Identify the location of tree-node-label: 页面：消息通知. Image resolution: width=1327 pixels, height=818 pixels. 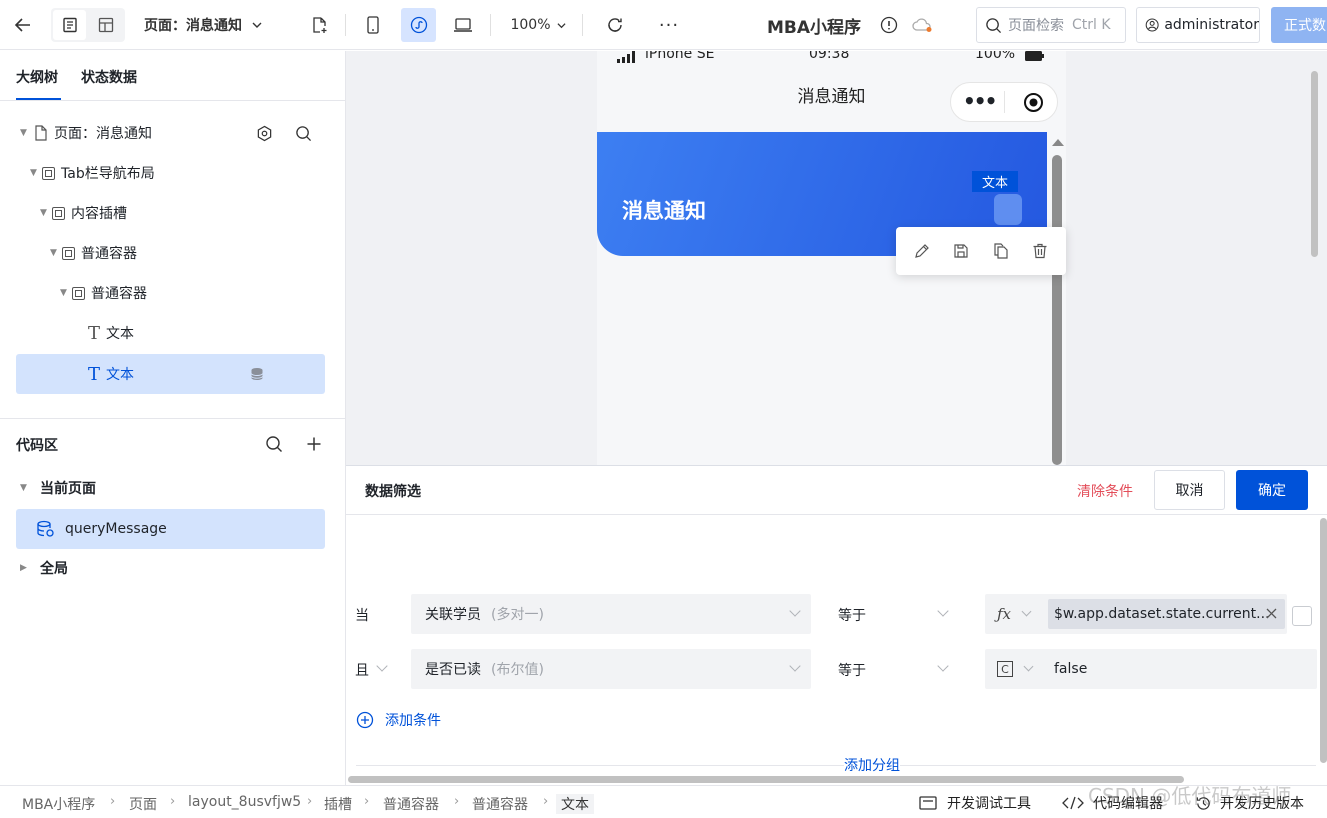
(103, 134).